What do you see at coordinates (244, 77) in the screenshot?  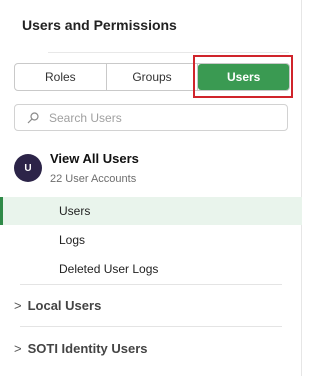 I see `tab-users: Users` at bounding box center [244, 77].